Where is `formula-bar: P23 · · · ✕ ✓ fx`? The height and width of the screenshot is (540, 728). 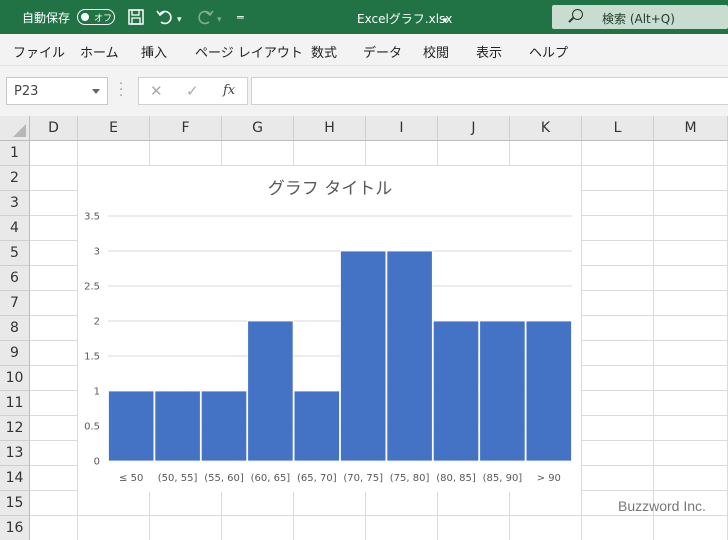 formula-bar: P23 · · · ✕ ✓ fx is located at coordinates (364, 91).